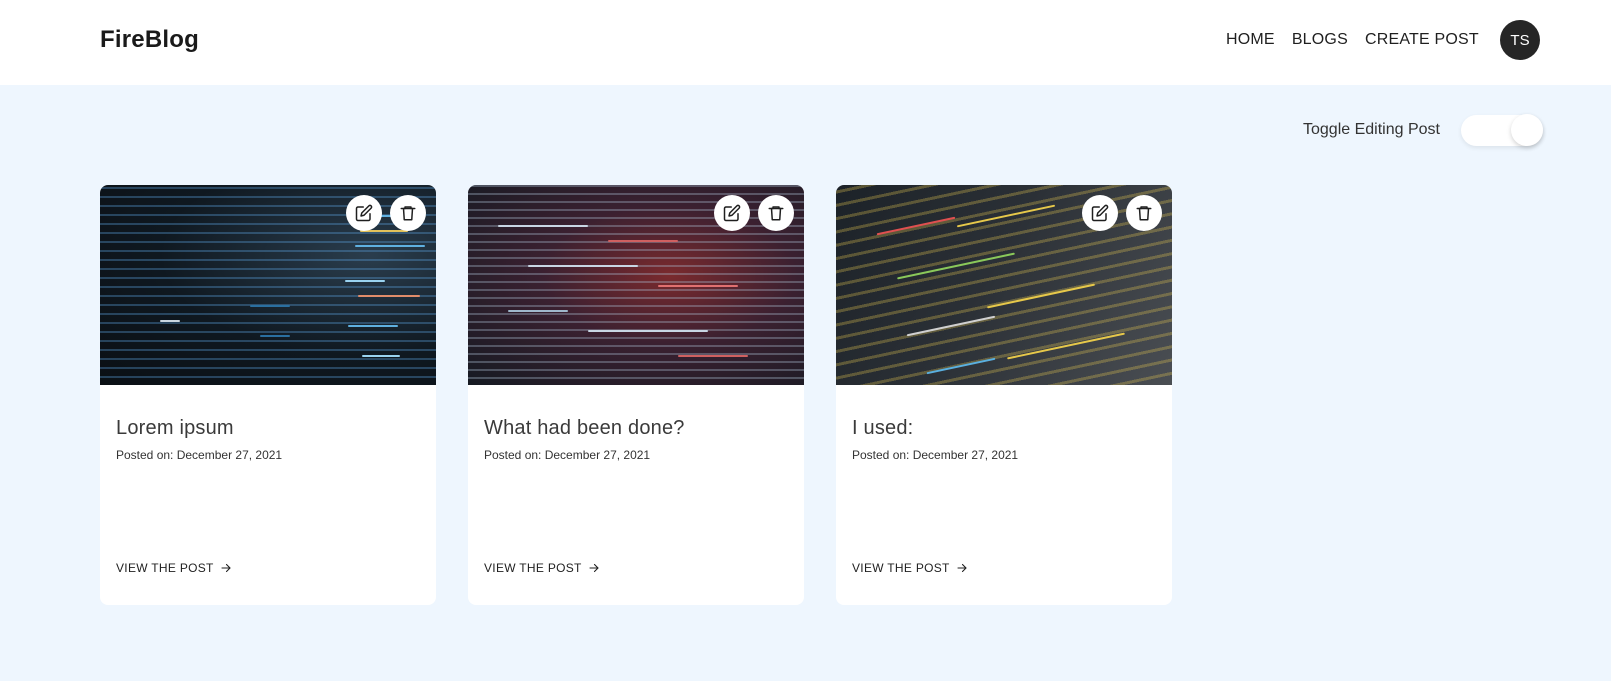 This screenshot has width=1611, height=681. Describe the element at coordinates (584, 428) in the screenshot. I see `post-title: What had been done?` at that location.